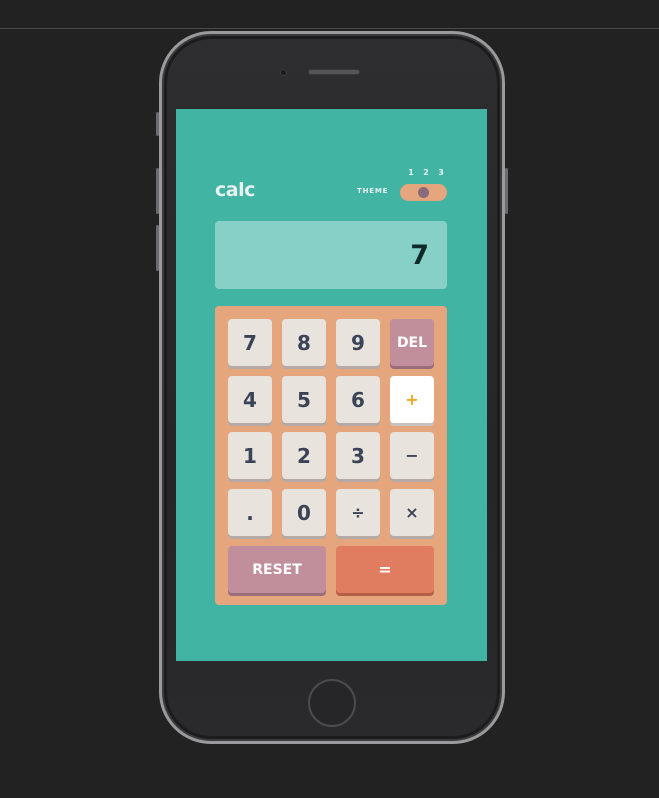 This screenshot has width=659, height=798. I want to click on key-4: 4, so click(250, 399).